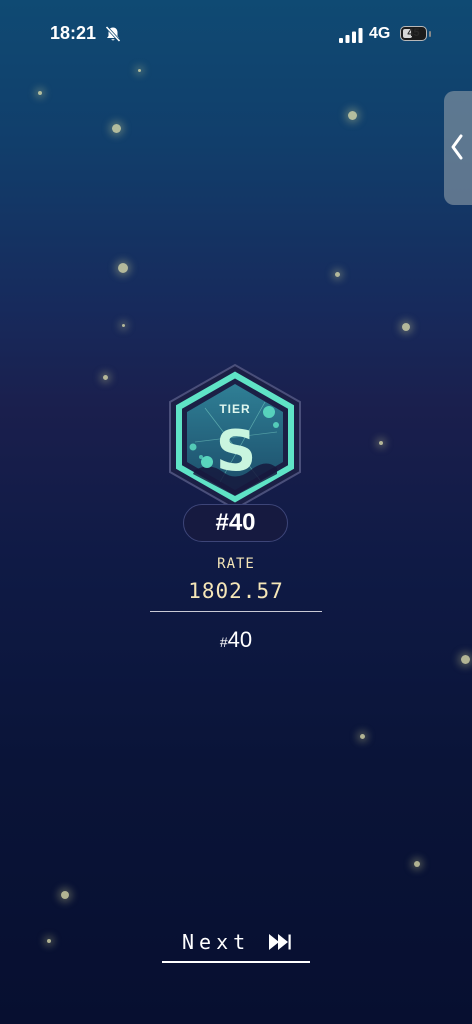  I want to click on next-button: Next, so click(236, 946).